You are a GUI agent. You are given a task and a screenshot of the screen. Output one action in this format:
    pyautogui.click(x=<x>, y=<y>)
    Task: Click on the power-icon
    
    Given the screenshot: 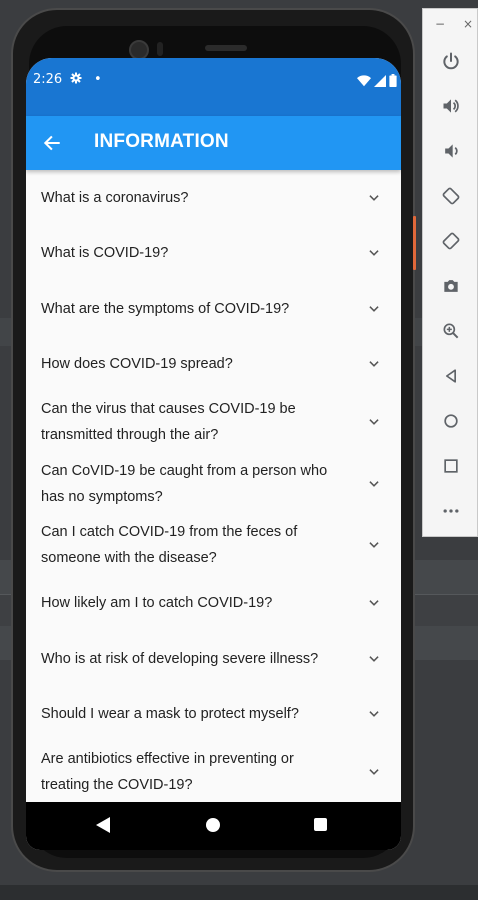 What is the action you would take?
    pyautogui.click(x=451, y=61)
    